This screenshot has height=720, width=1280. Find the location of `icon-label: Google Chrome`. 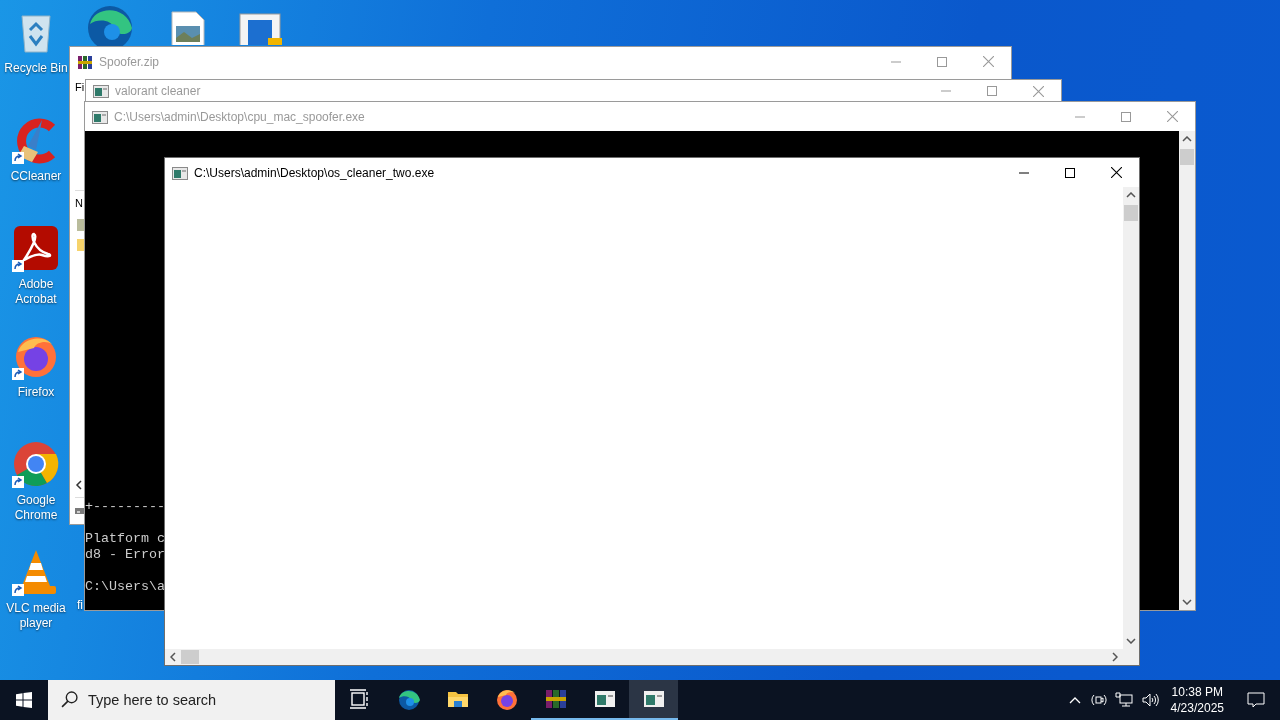

icon-label: Google Chrome is located at coordinates (36, 508).